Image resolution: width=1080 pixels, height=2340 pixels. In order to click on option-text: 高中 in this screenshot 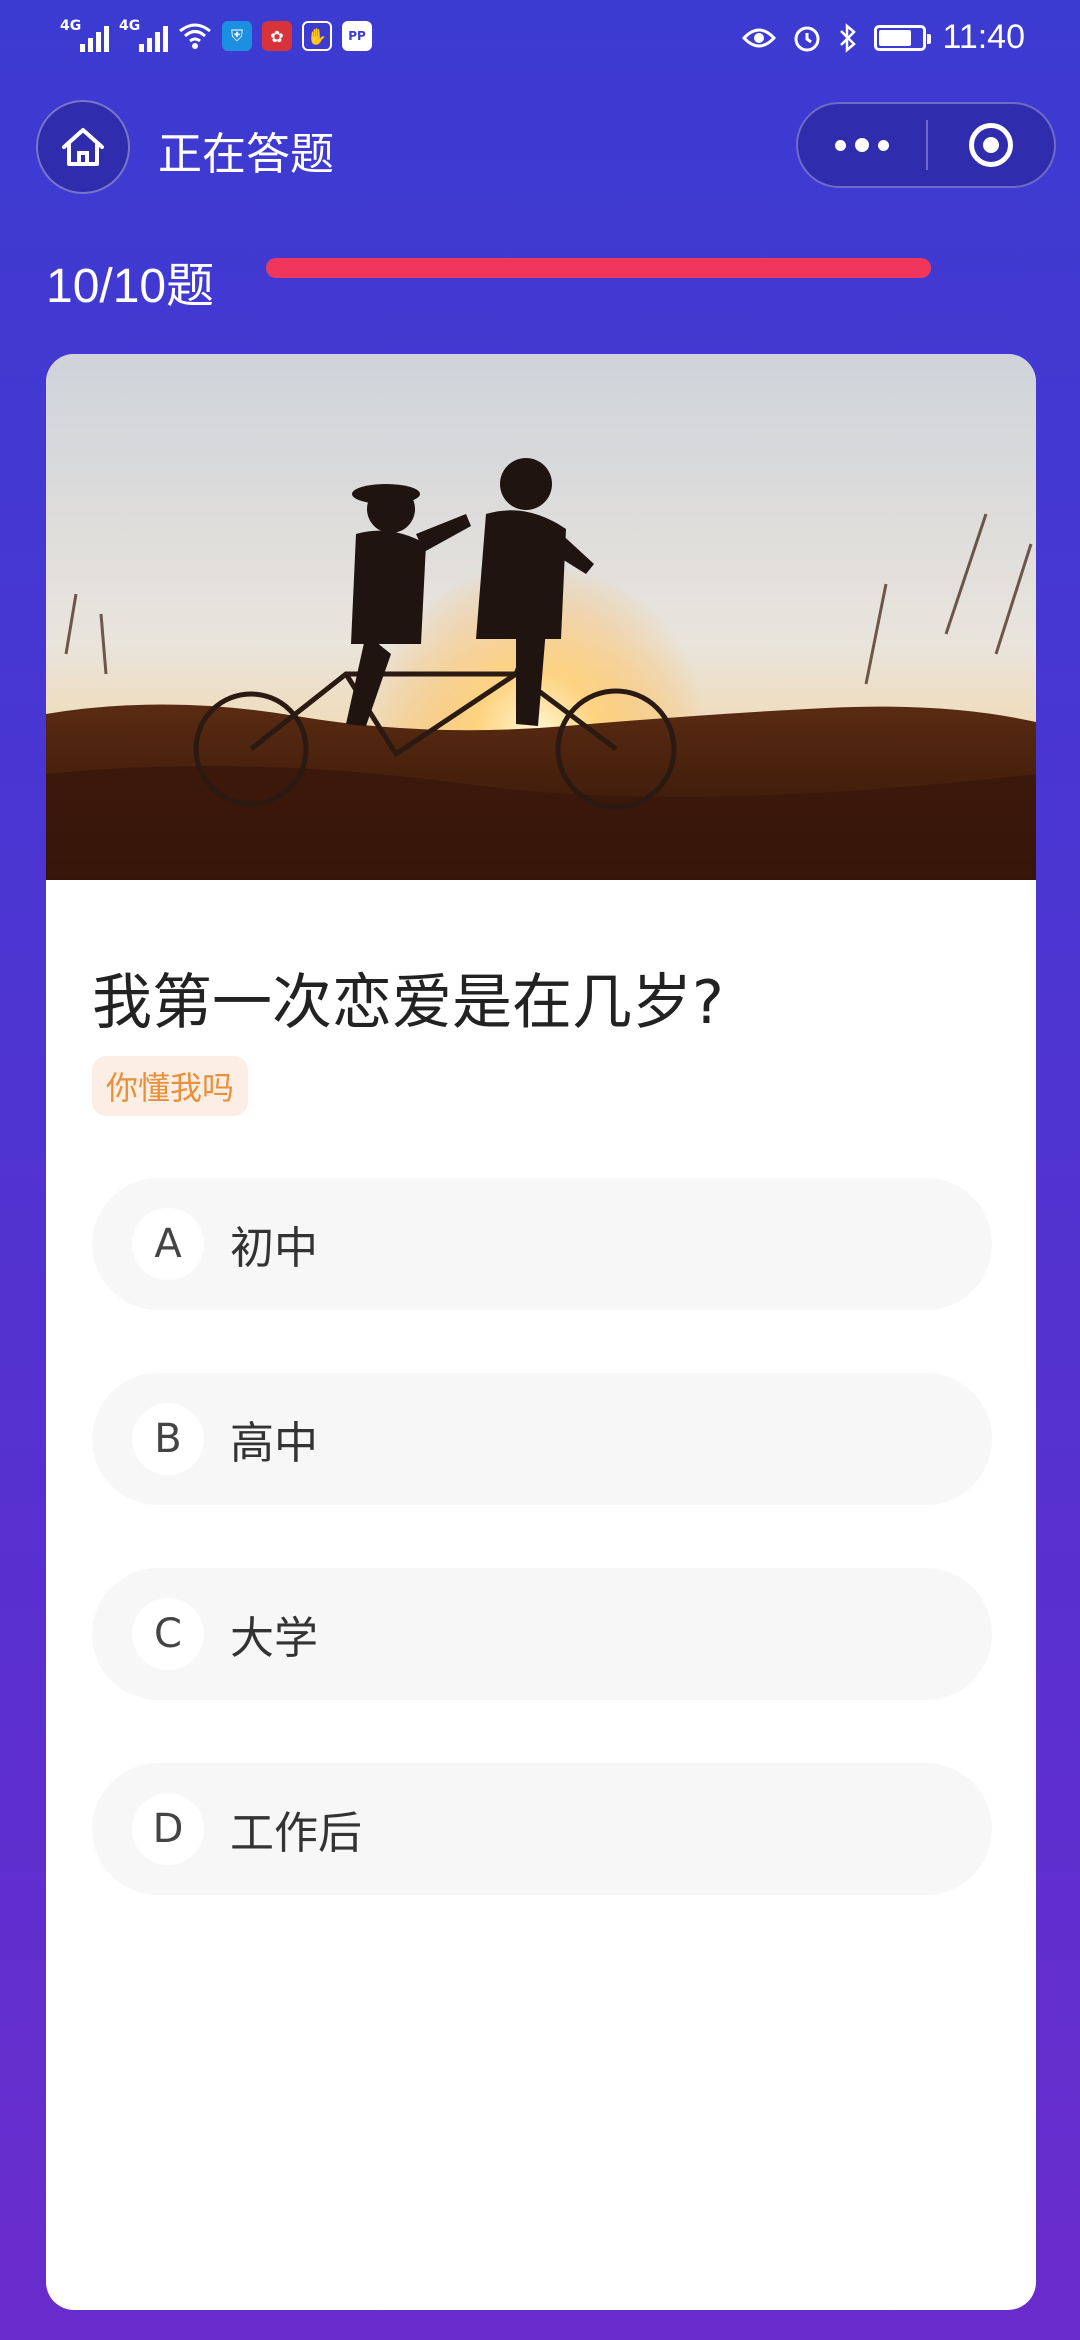, I will do `click(274, 1443)`.